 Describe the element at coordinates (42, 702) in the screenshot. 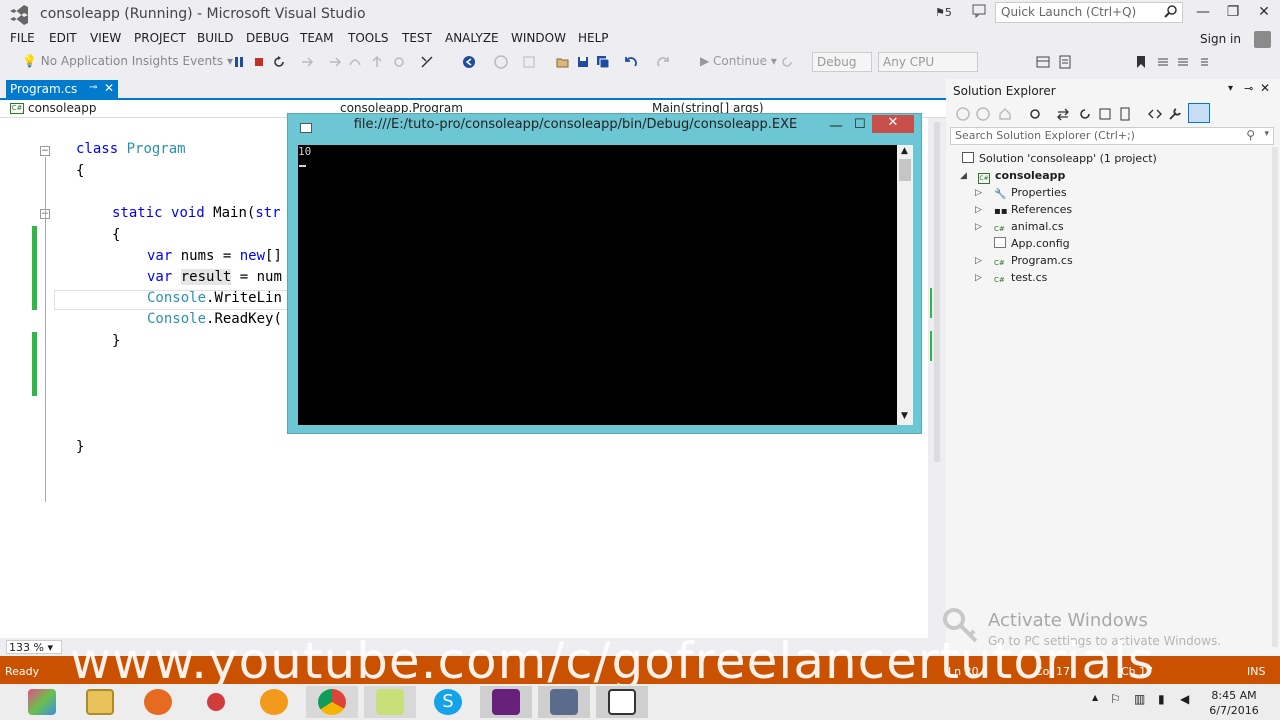

I see `paint-app-icon` at that location.